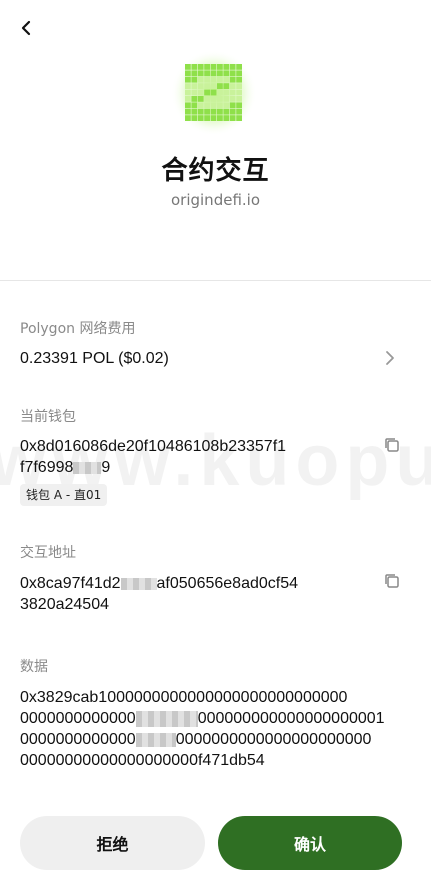 Image resolution: width=431 pixels, height=884 pixels. Describe the element at coordinates (215, 200) in the screenshot. I see `dapp-domain: origindefi.io` at that location.